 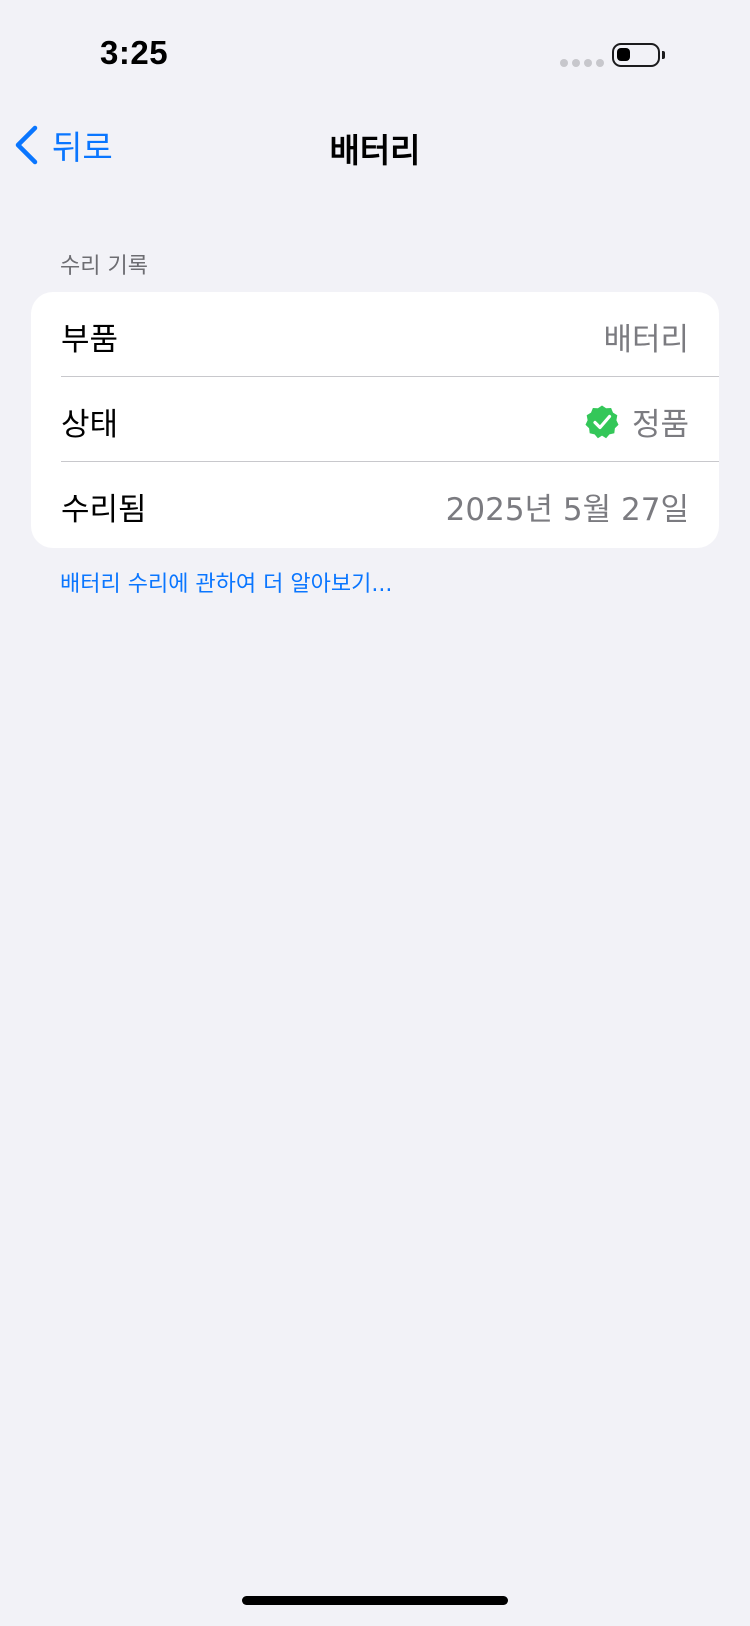 I want to click on status-bar: 3:25, so click(x=375, y=50).